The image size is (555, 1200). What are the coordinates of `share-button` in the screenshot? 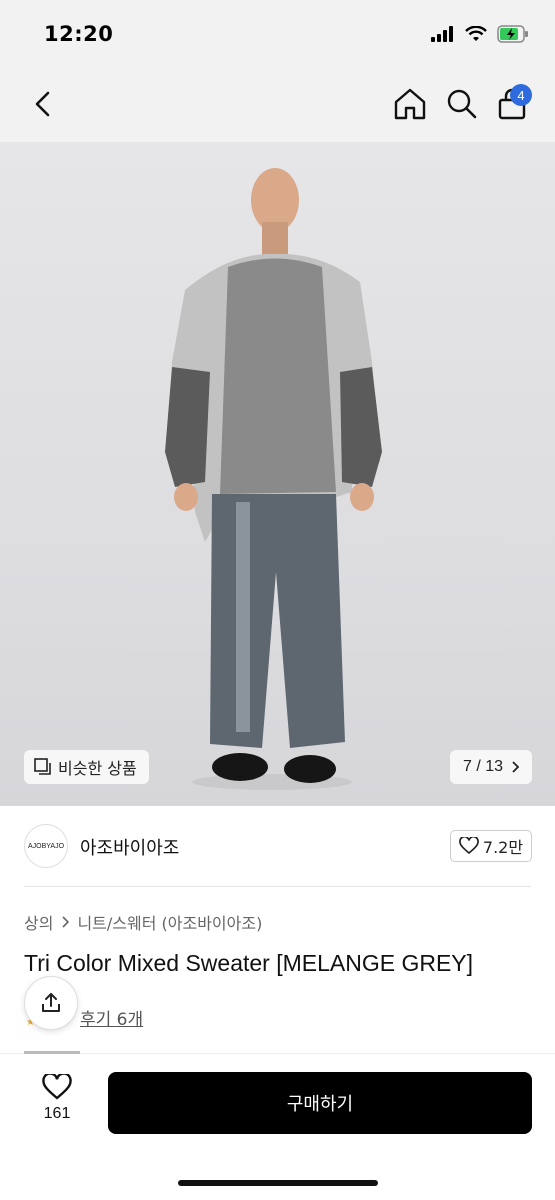 It's located at (51, 1003).